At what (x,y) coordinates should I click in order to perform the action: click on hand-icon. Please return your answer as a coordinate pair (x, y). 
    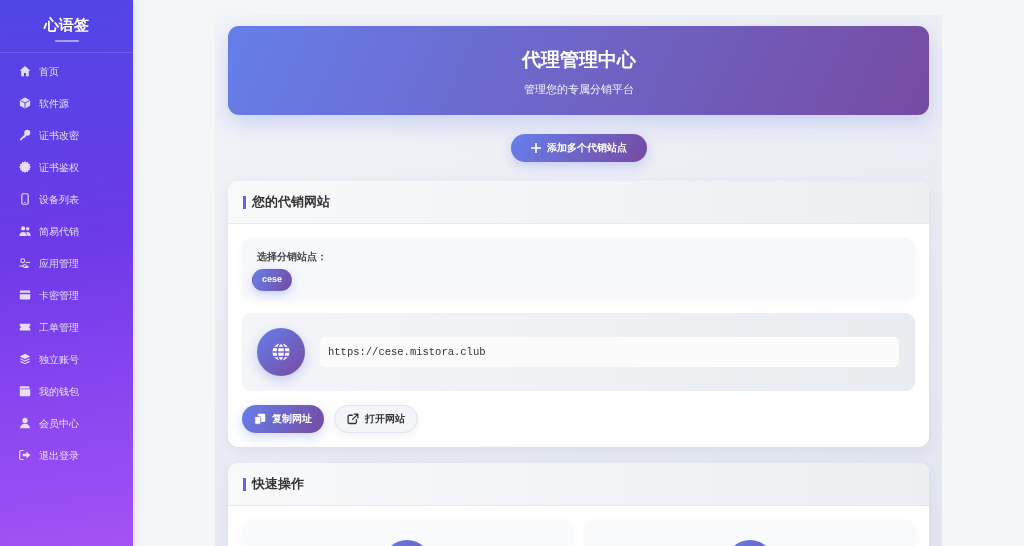
    Looking at the image, I should click on (25, 263).